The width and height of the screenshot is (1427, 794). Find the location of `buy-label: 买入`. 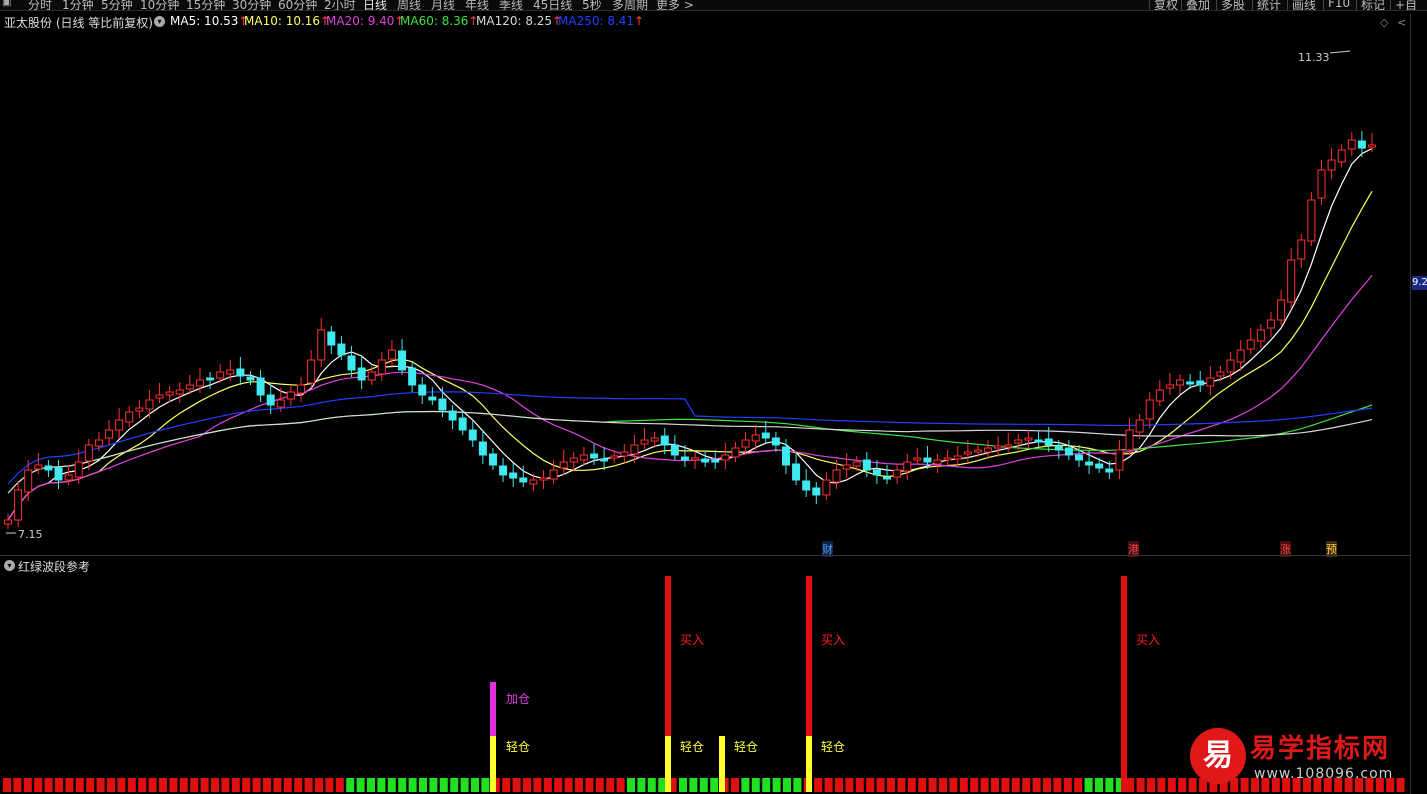

buy-label: 买入 is located at coordinates (692, 640).